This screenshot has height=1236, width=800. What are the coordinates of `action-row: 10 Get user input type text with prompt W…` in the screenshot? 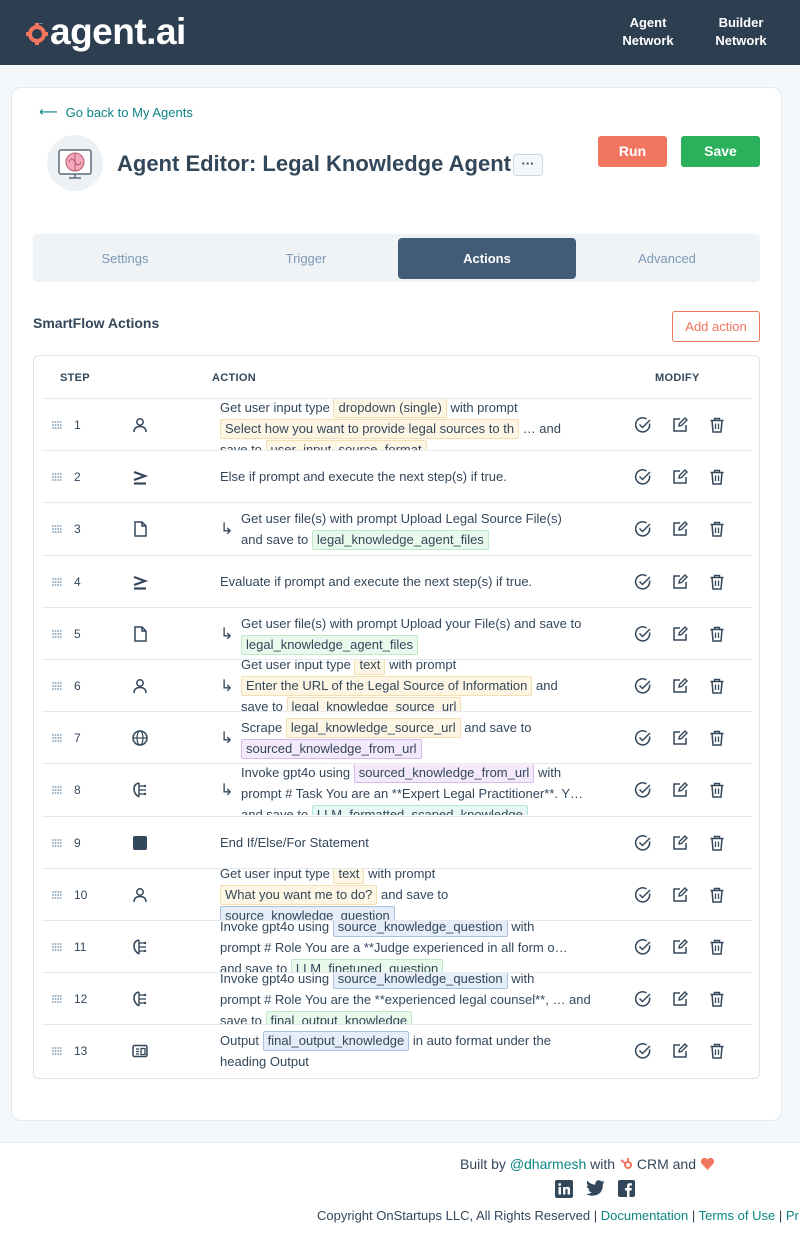 It's located at (397, 893).